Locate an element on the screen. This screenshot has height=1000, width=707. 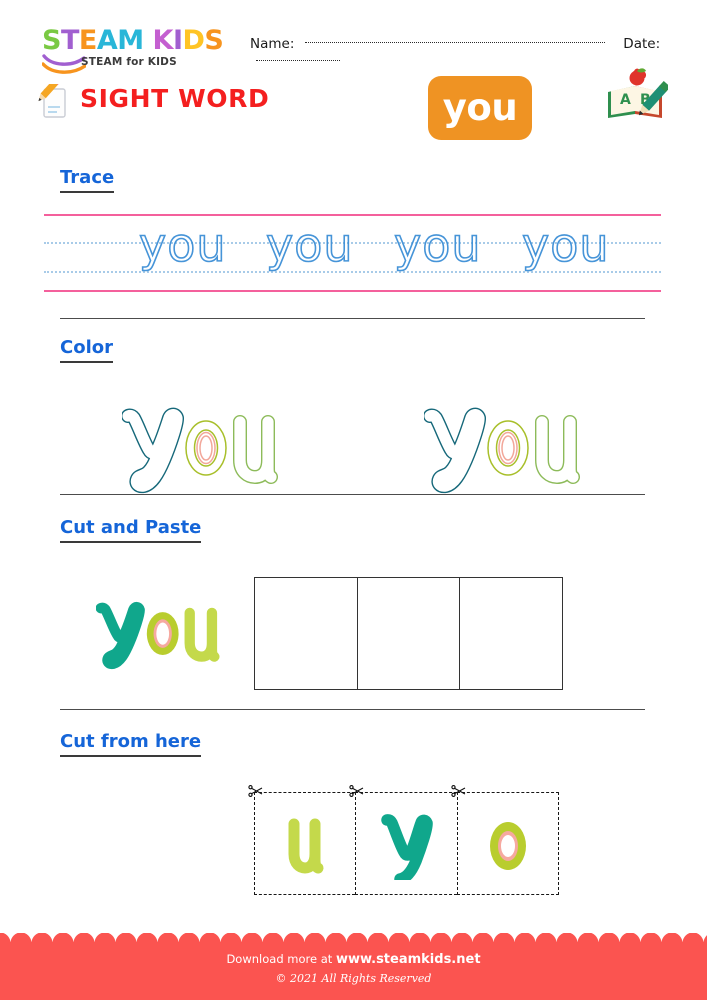
footer-download-prefix: Download more at is located at coordinates (281, 959).